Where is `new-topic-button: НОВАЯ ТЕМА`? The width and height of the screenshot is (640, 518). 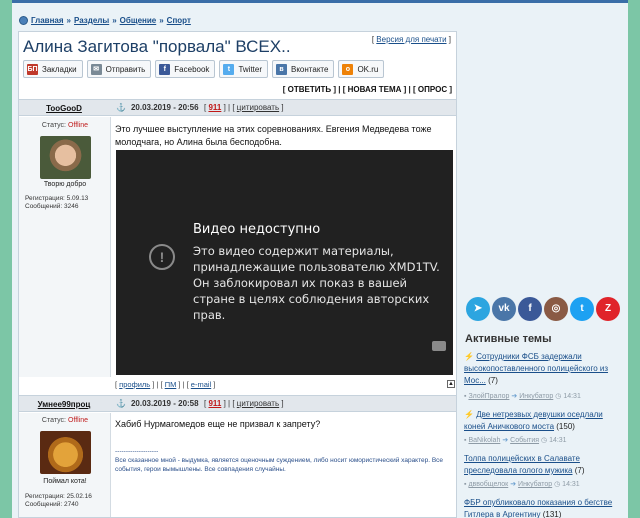 new-topic-button: НОВАЯ ТЕМА is located at coordinates (375, 89).